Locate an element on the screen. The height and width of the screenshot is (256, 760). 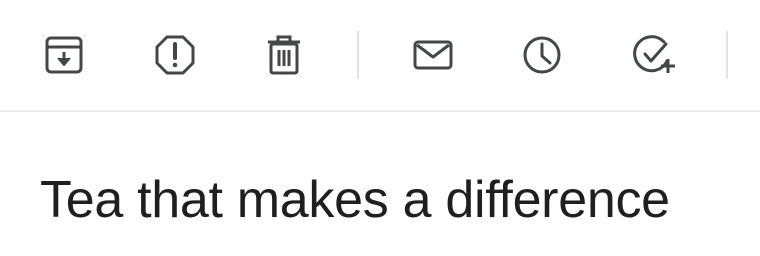
envelope-icon is located at coordinates (433, 55).